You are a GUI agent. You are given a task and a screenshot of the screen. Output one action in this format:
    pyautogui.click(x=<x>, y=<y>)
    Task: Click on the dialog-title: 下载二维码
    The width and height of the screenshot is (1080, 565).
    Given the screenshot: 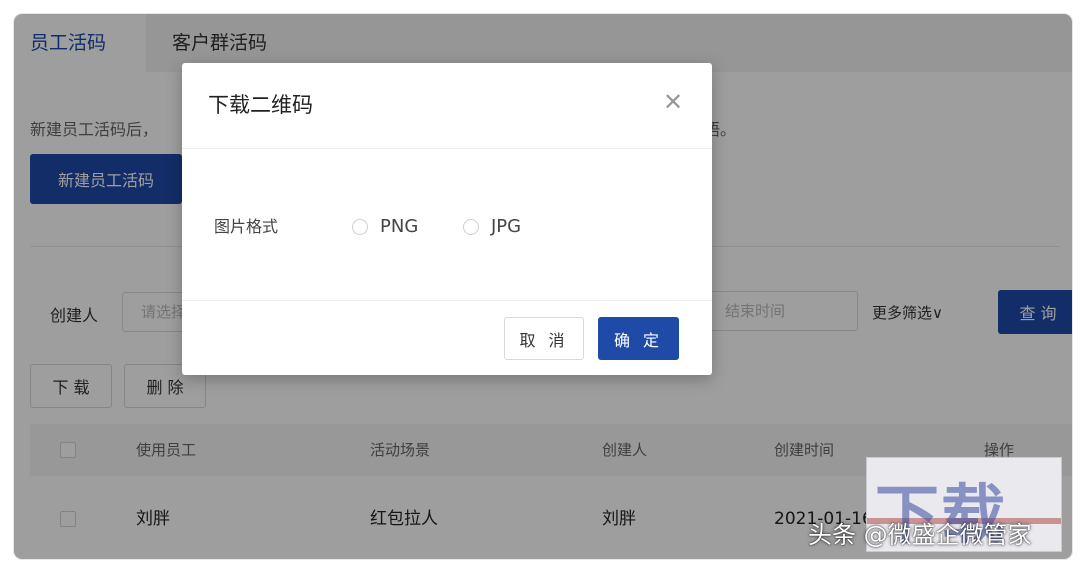 What is the action you would take?
    pyautogui.click(x=260, y=105)
    